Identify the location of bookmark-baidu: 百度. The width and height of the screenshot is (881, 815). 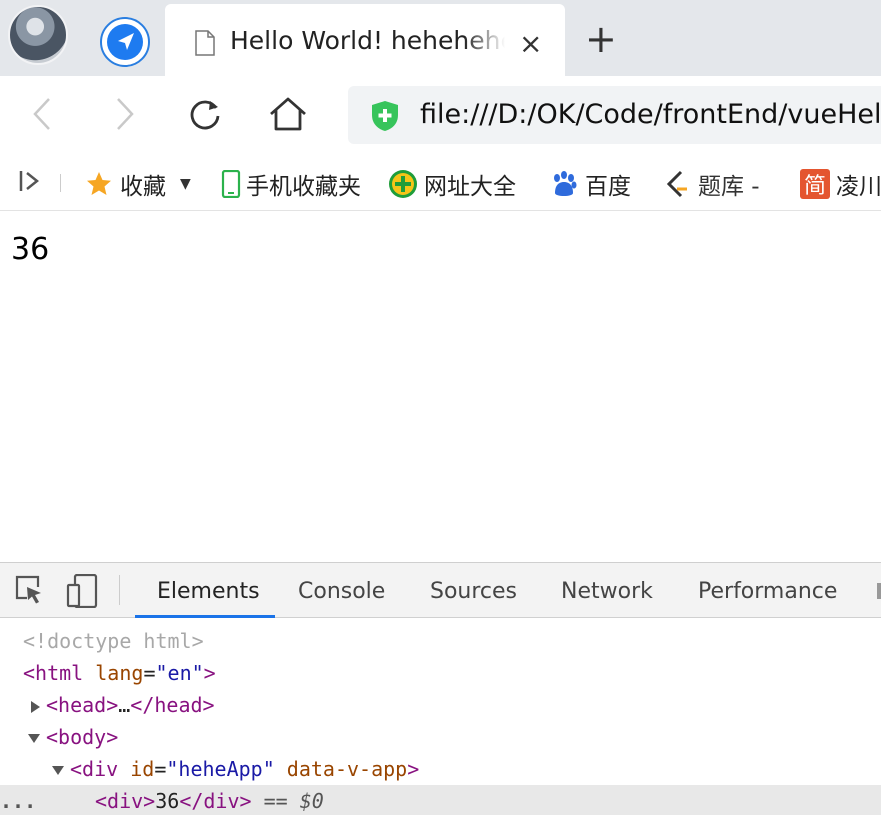
(590, 184).